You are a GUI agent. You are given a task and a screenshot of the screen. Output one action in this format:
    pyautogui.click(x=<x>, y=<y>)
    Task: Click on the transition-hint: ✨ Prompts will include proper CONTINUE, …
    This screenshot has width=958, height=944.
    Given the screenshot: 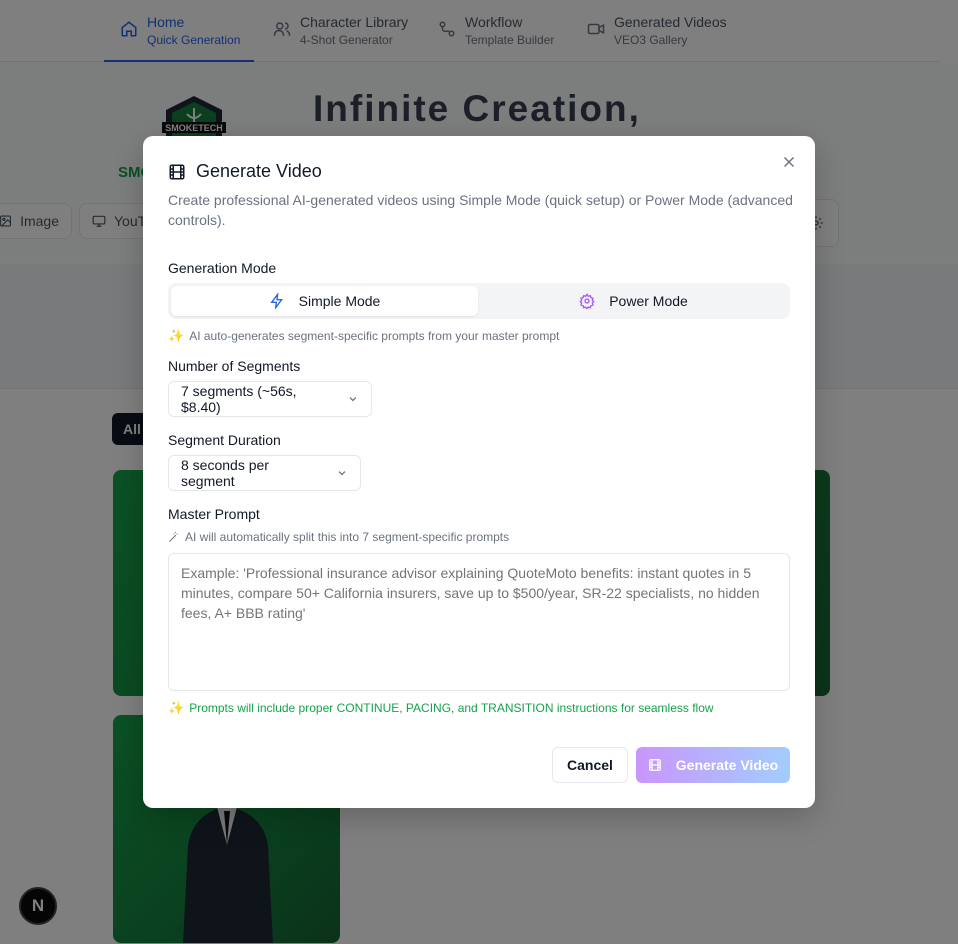 What is the action you would take?
    pyautogui.click(x=441, y=708)
    